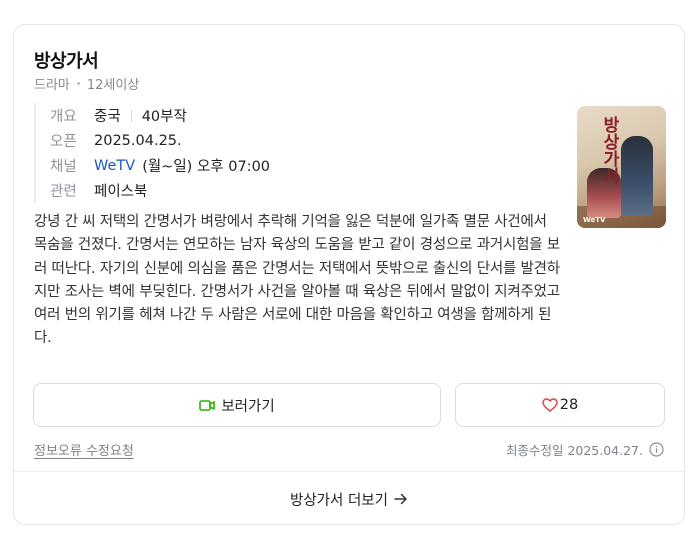 This screenshot has width=695, height=541. Describe the element at coordinates (164, 117) in the screenshot. I see `episode-count: 40부작` at that location.